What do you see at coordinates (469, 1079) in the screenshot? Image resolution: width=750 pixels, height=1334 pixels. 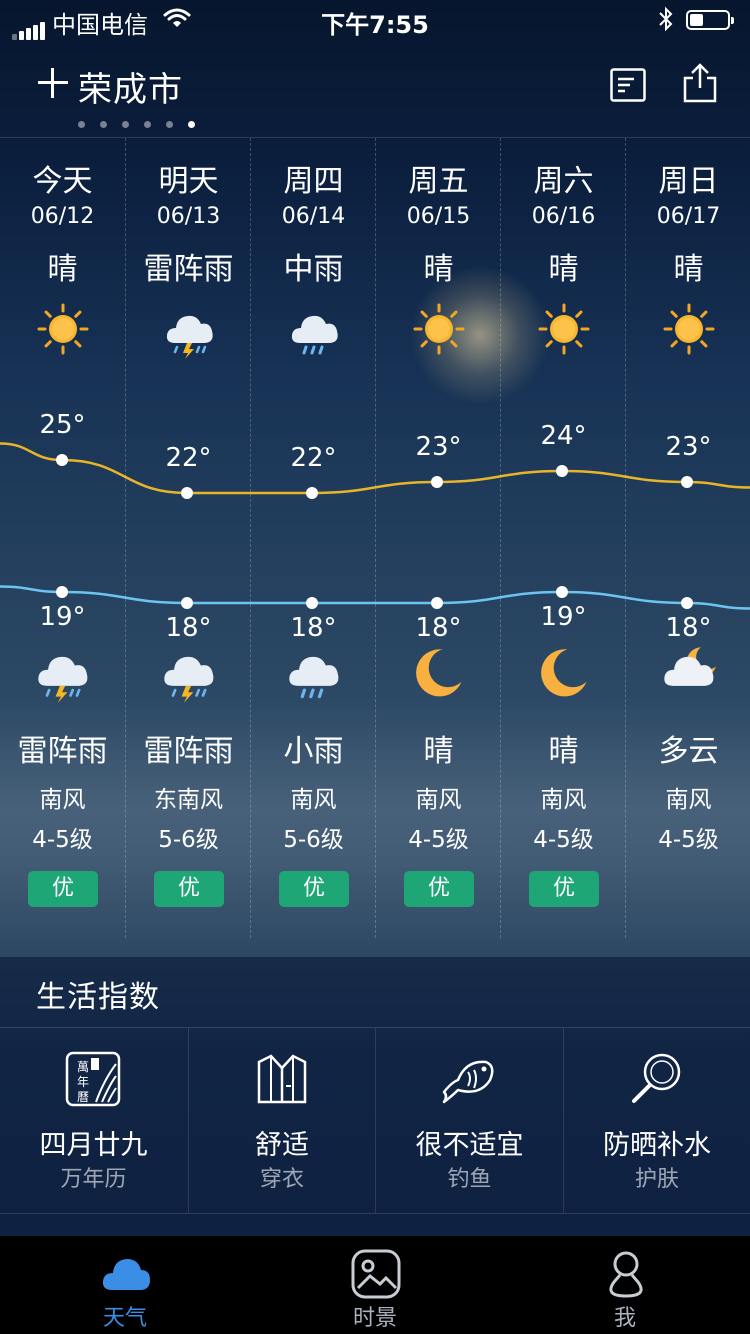 I see `fish-icon` at bounding box center [469, 1079].